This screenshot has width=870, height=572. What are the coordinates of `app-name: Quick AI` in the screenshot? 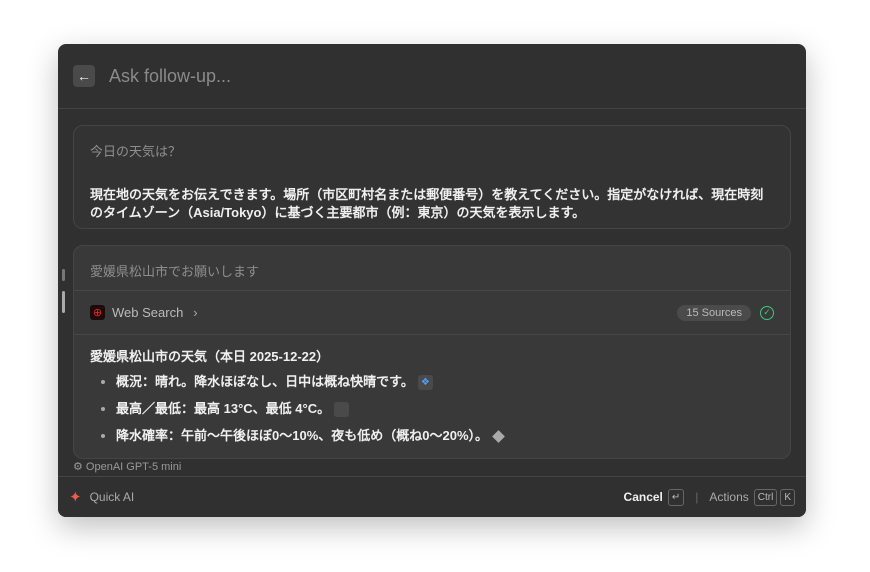 It's located at (112, 497).